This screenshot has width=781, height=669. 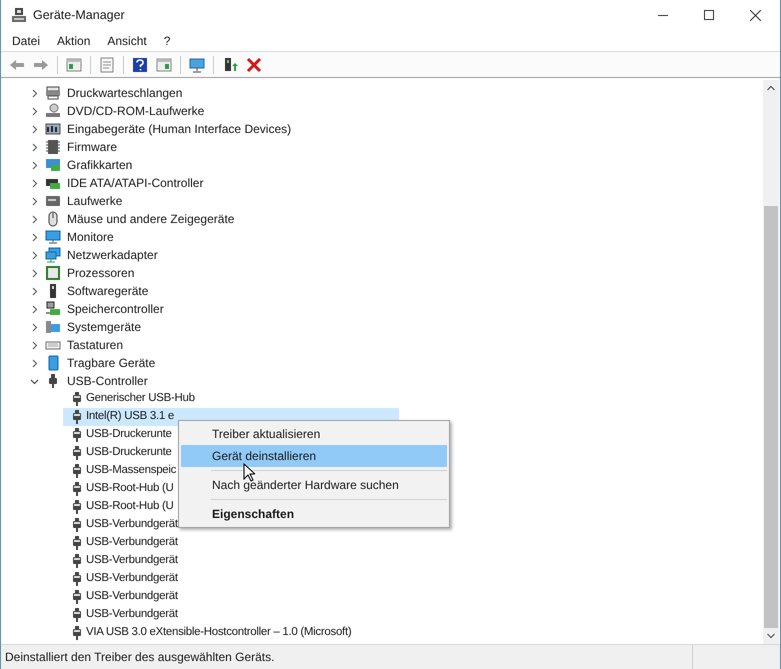 I want to click on context-menu-item: Eigenschaften, so click(x=314, y=514).